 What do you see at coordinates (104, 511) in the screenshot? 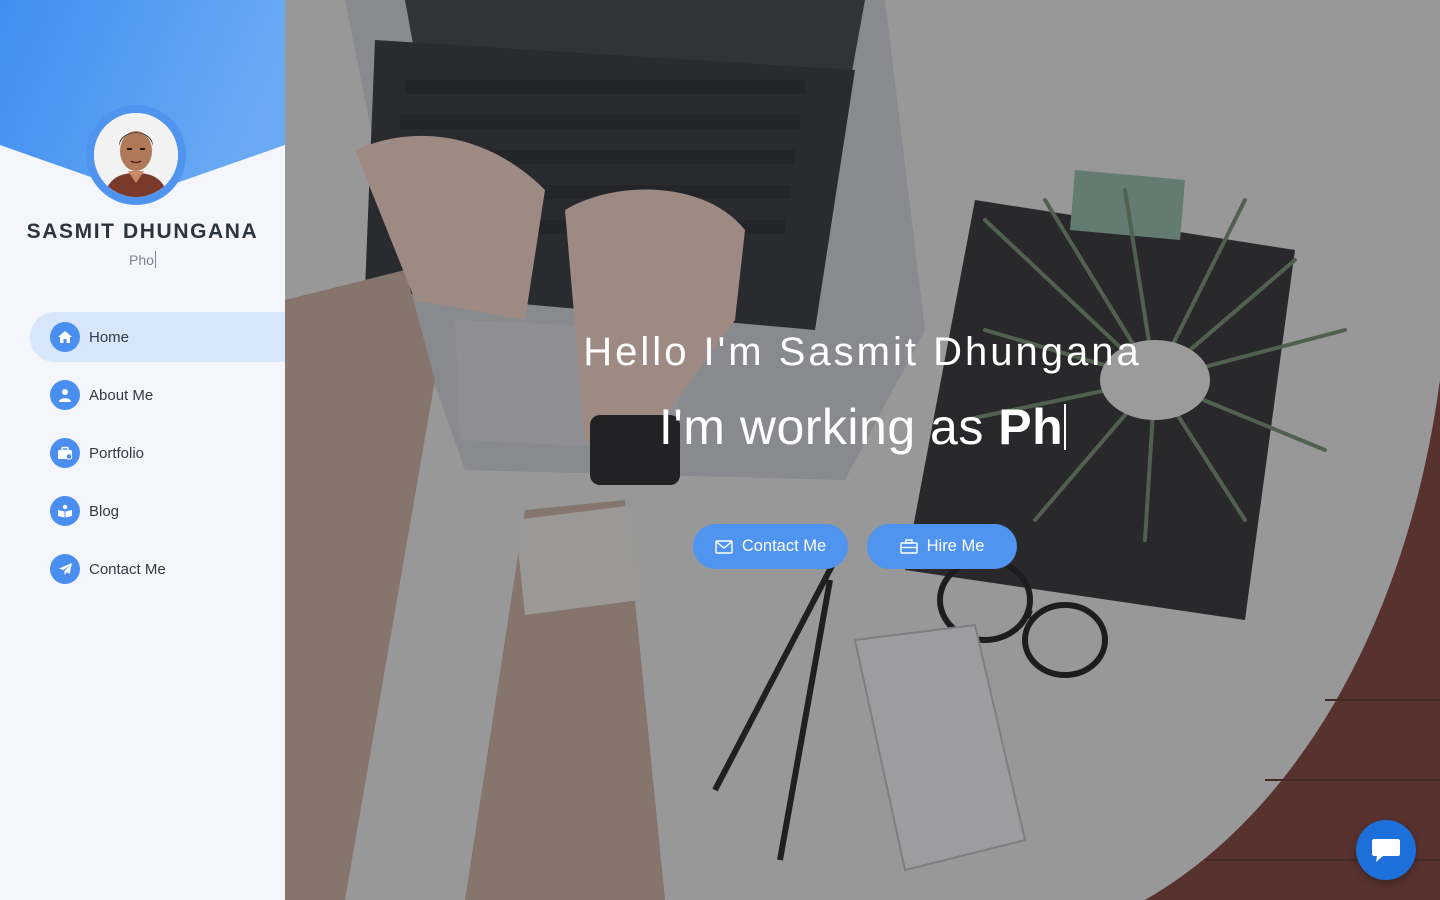
I see `sidebar-item-label: Blog` at bounding box center [104, 511].